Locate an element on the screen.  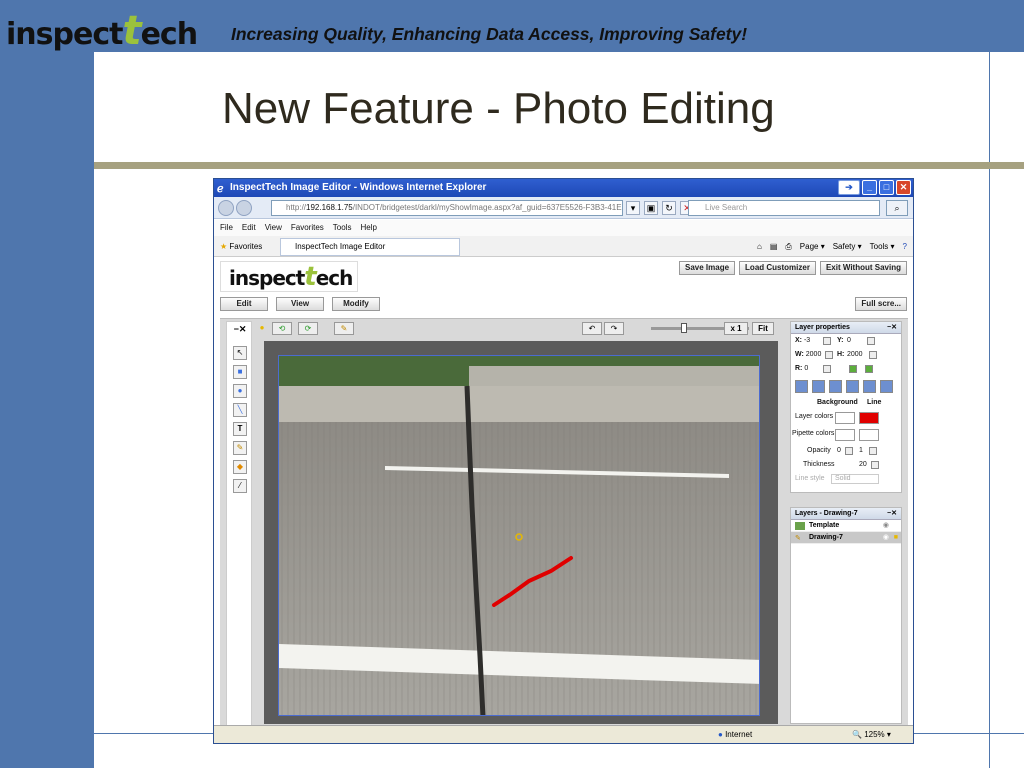
left-band is located at coordinates (47, 384).